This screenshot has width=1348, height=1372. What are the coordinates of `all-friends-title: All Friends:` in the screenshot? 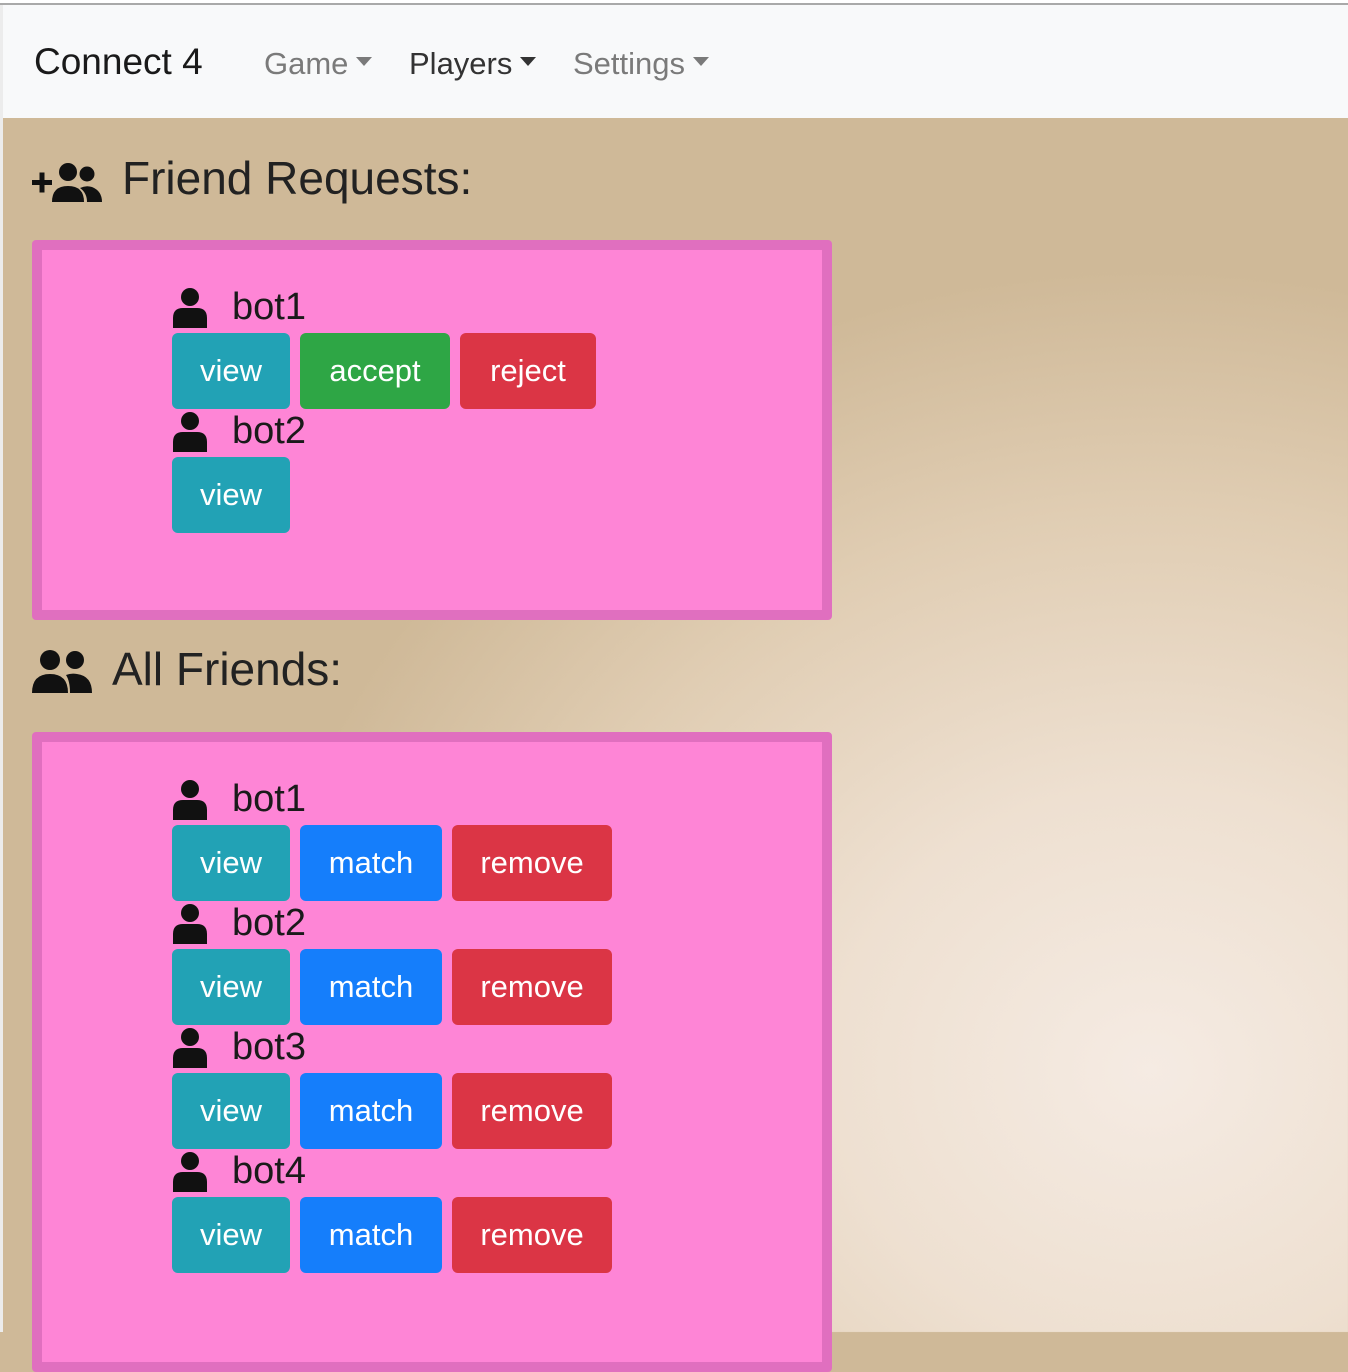 It's located at (227, 669).